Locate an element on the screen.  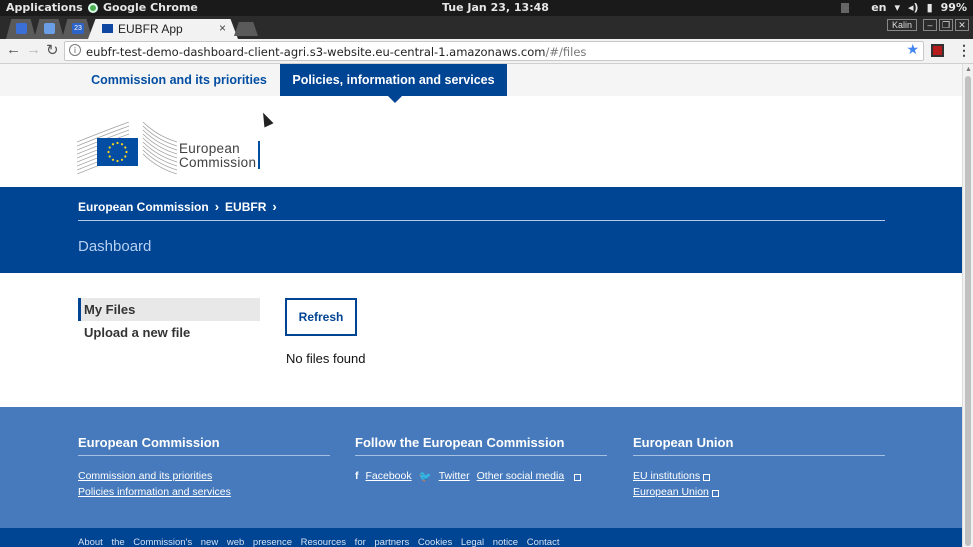
sidebar-menu: My Files Upload a new file is located at coordinates (169, 321).